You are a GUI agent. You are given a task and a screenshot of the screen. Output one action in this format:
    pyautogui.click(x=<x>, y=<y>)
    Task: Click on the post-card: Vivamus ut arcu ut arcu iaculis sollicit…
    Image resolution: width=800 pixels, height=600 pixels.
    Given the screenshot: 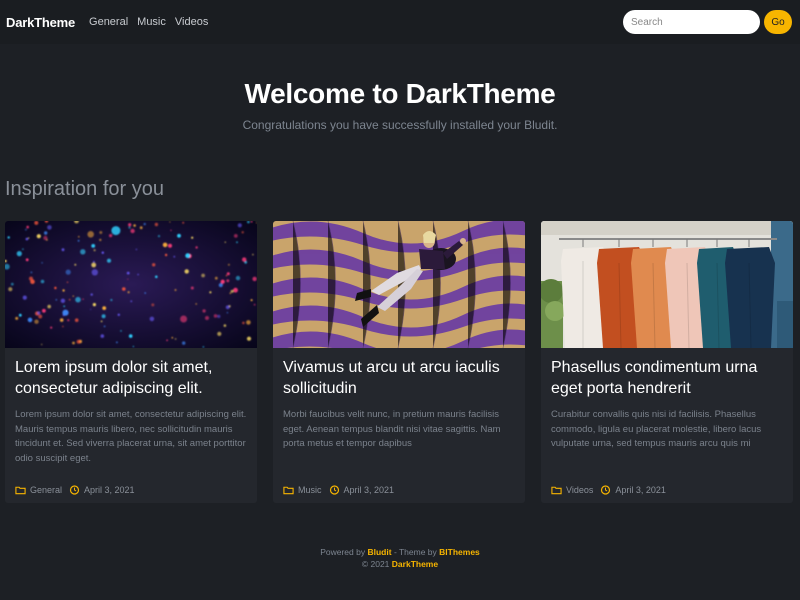 What is the action you would take?
    pyautogui.click(x=399, y=362)
    